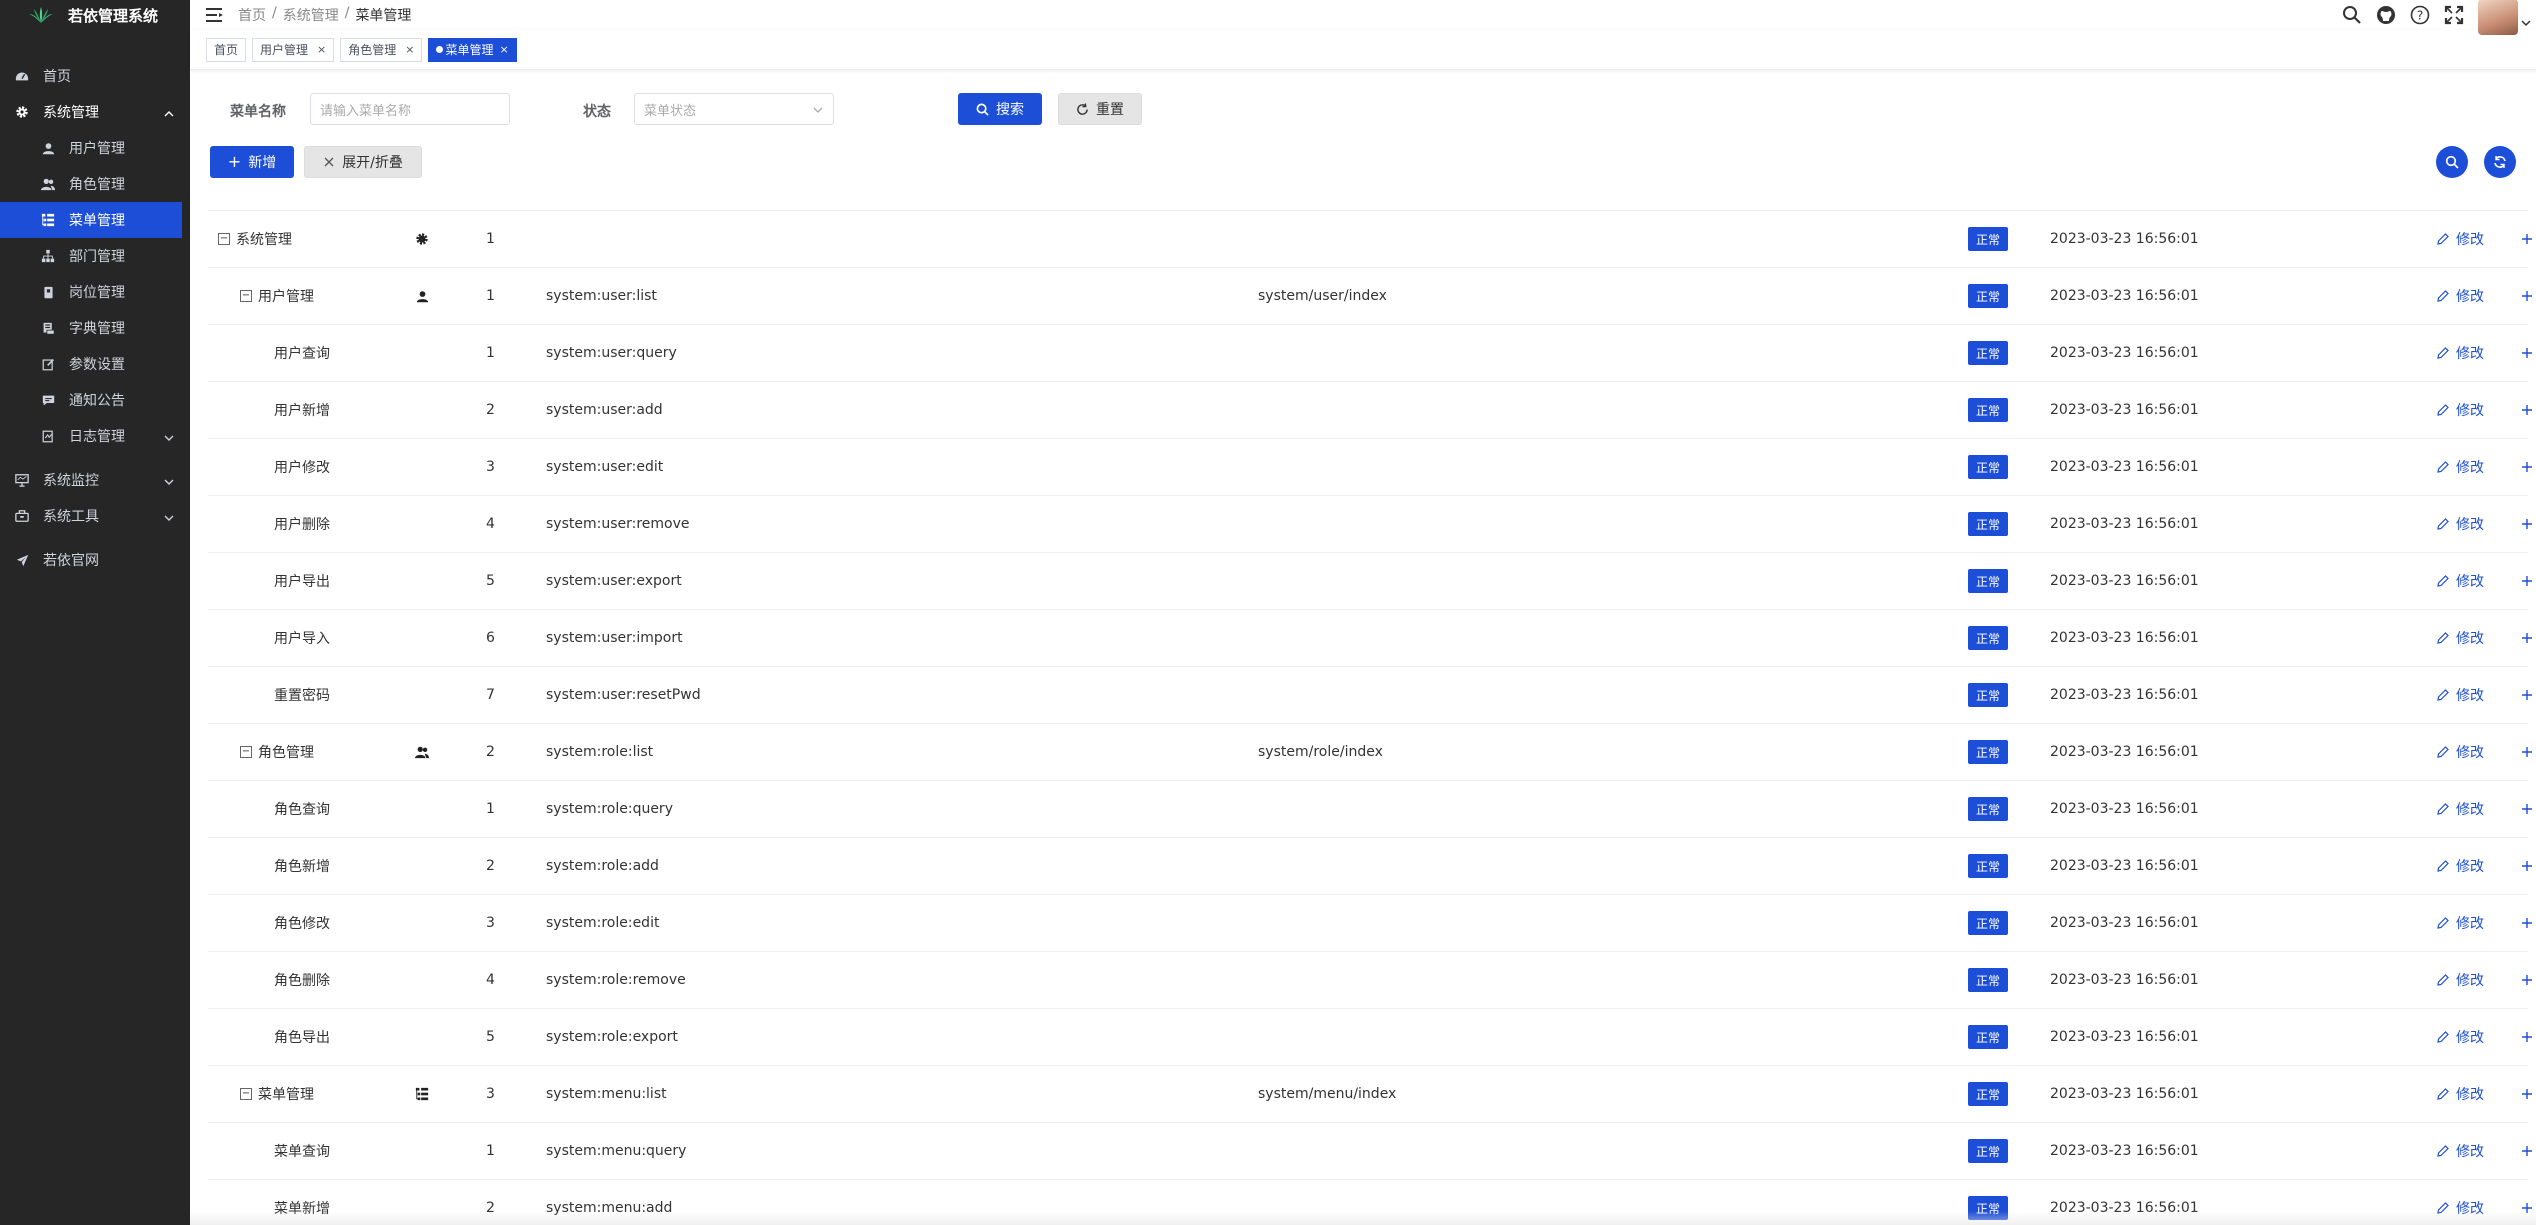  I want to click on sidebar-item-7: 字典管理, so click(95, 328).